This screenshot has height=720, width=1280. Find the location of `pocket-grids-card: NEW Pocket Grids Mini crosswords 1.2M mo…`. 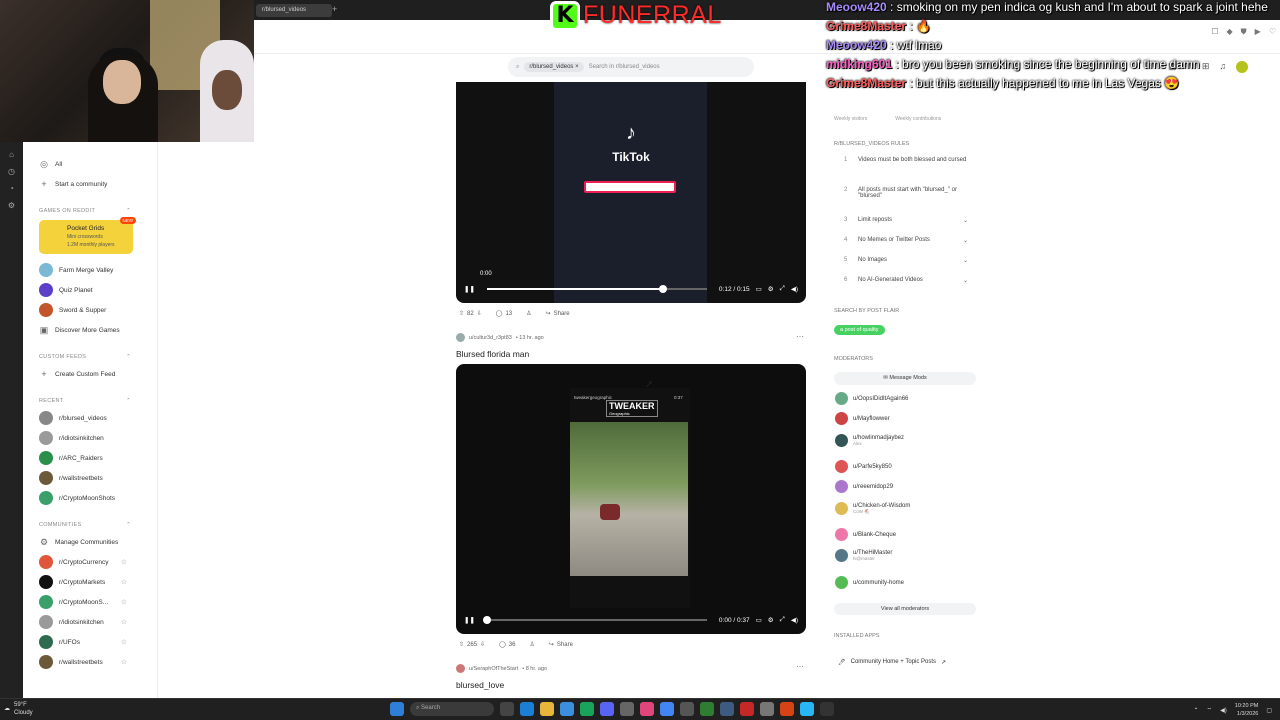

pocket-grids-card: NEW Pocket Grids Mini crosswords 1.2M mo… is located at coordinates (87, 235).